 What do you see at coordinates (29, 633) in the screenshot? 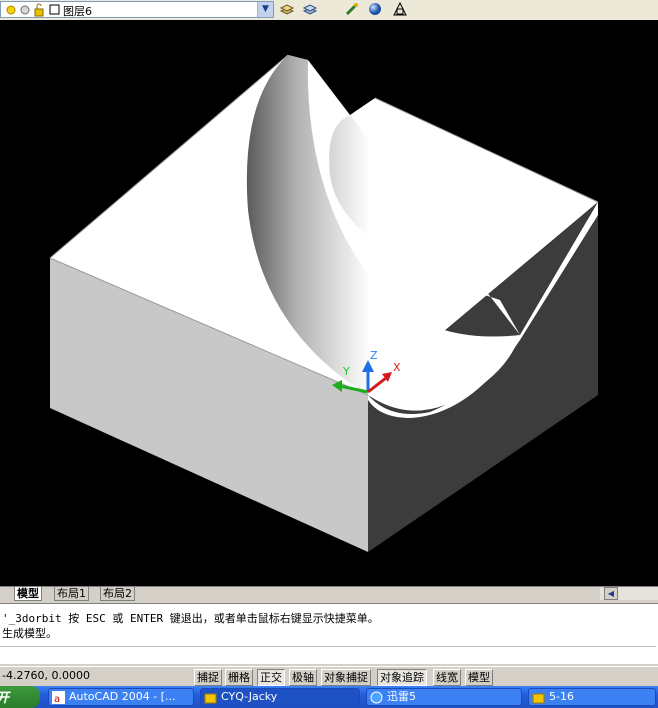
I see `command-history-line: 生成模型。` at bounding box center [29, 633].